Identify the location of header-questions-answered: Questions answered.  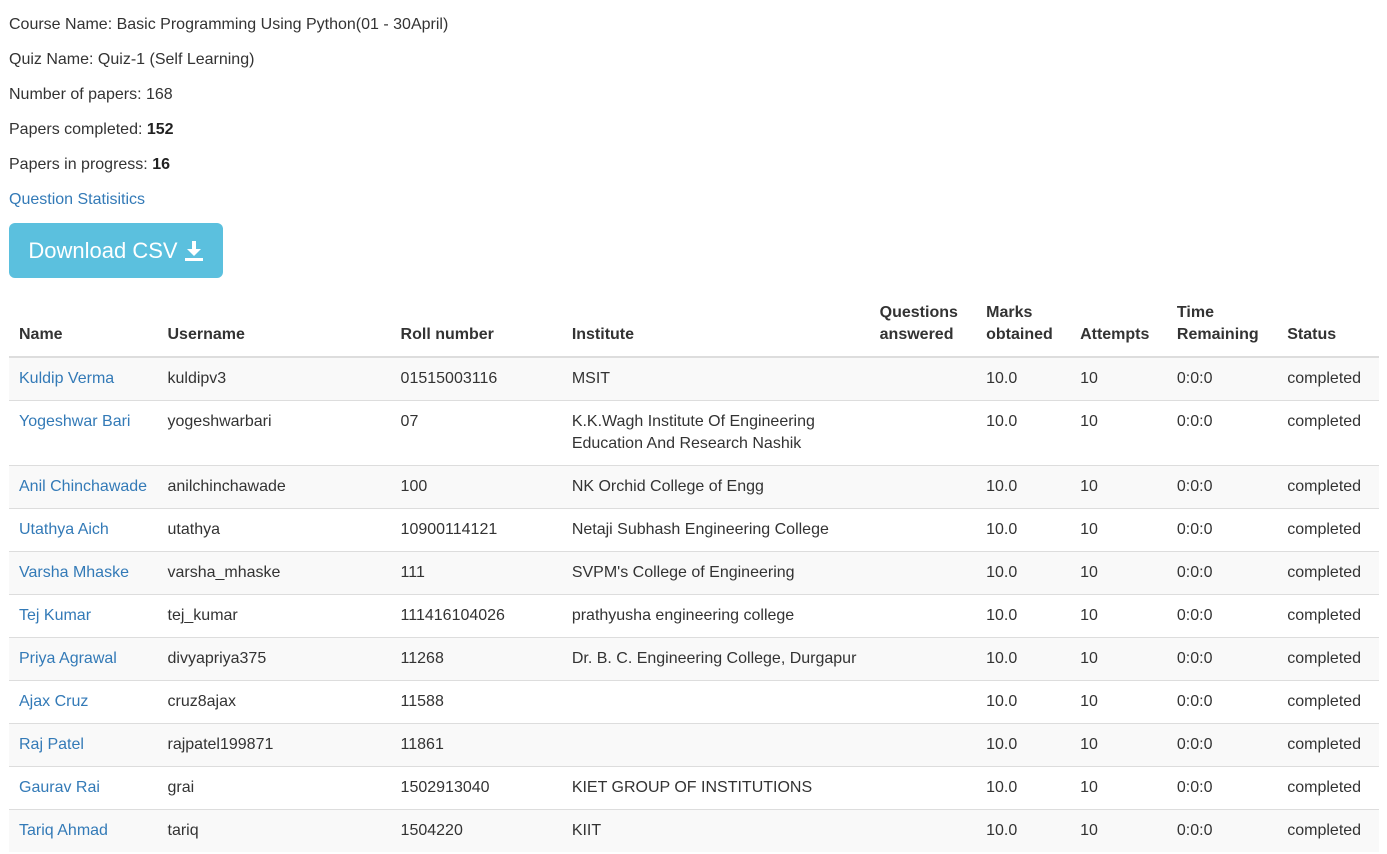
(923, 327).